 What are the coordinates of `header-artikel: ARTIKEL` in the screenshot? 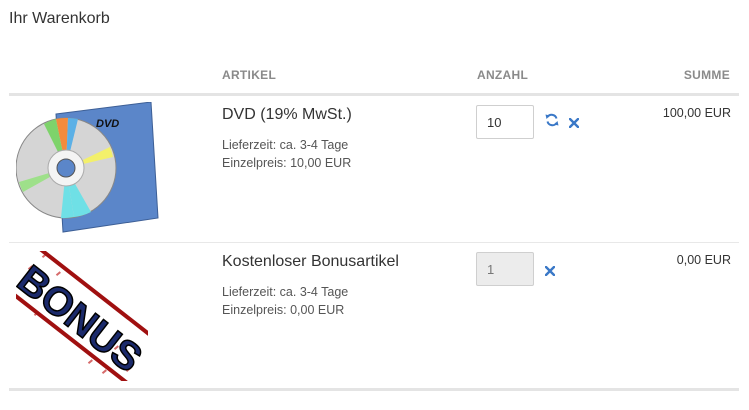 It's located at (249, 75).